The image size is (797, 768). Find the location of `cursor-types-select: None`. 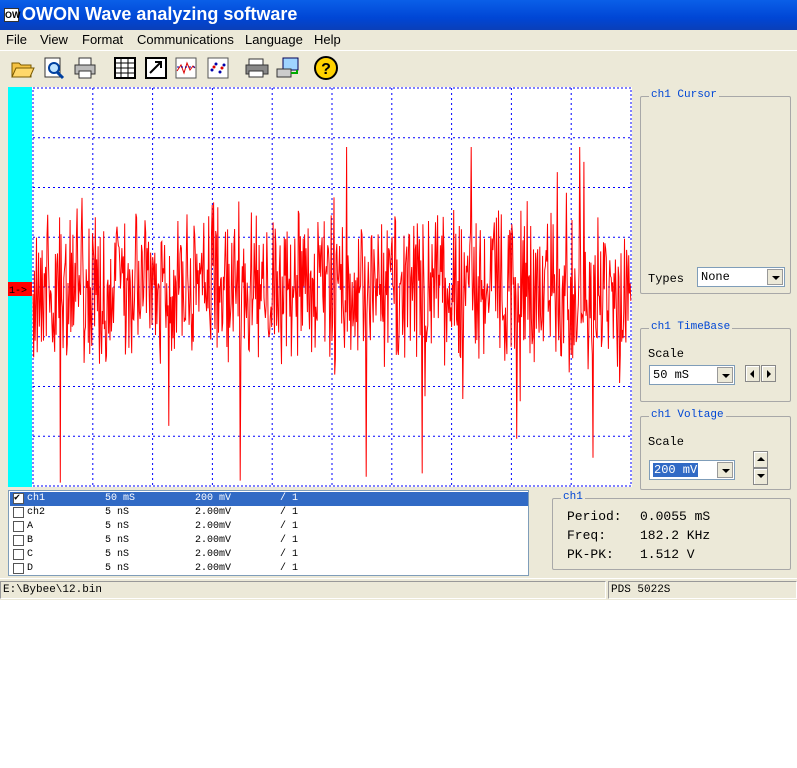

cursor-types-select: None is located at coordinates (741, 277).